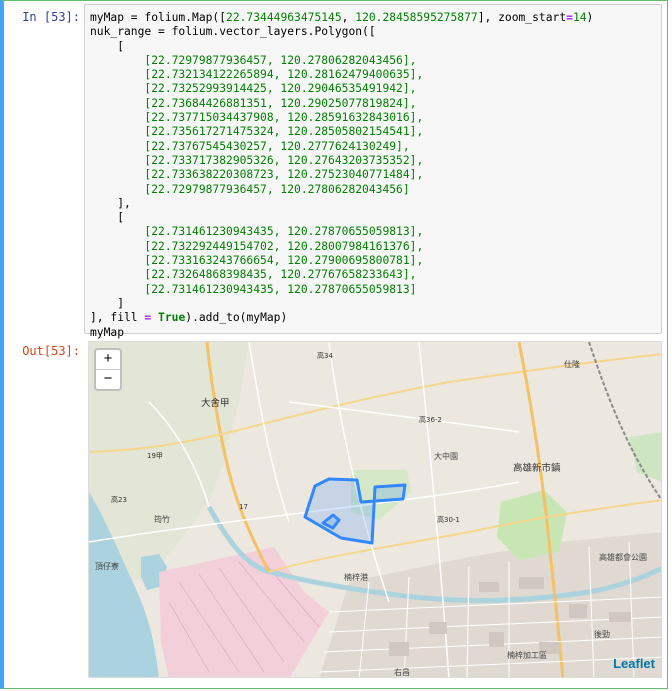 This screenshot has width=672, height=691. What do you see at coordinates (107, 332) in the screenshot?
I see `code-line: myMap` at bounding box center [107, 332].